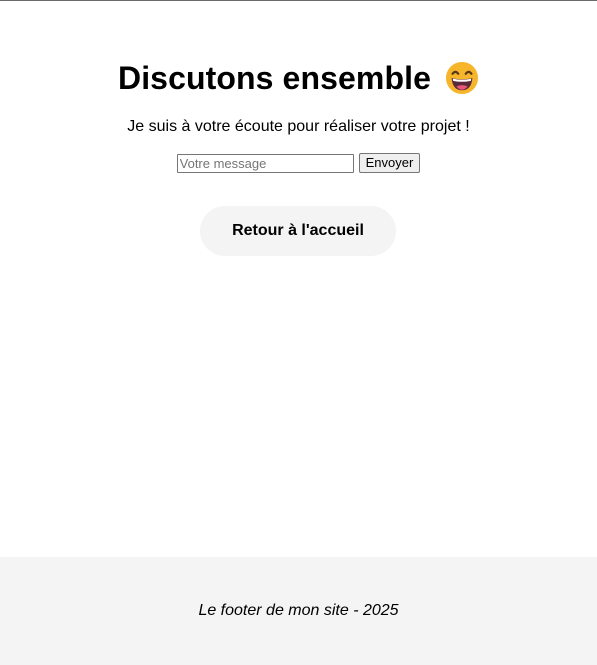 The width and height of the screenshot is (597, 665). I want to click on footer-text: Le footer de mon site - 2025, so click(298, 610).